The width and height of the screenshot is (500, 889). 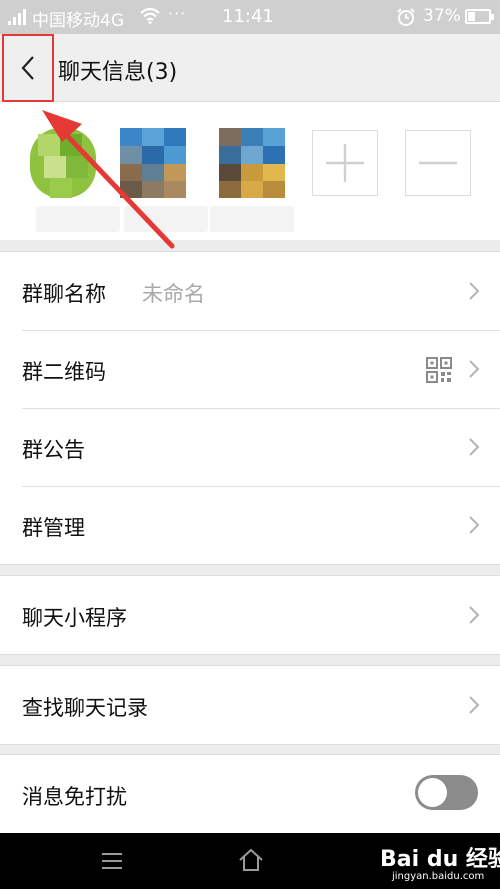 I want to click on system-nav-bar: Bai du 经验 jingyan.baidu.com, so click(x=250, y=861).